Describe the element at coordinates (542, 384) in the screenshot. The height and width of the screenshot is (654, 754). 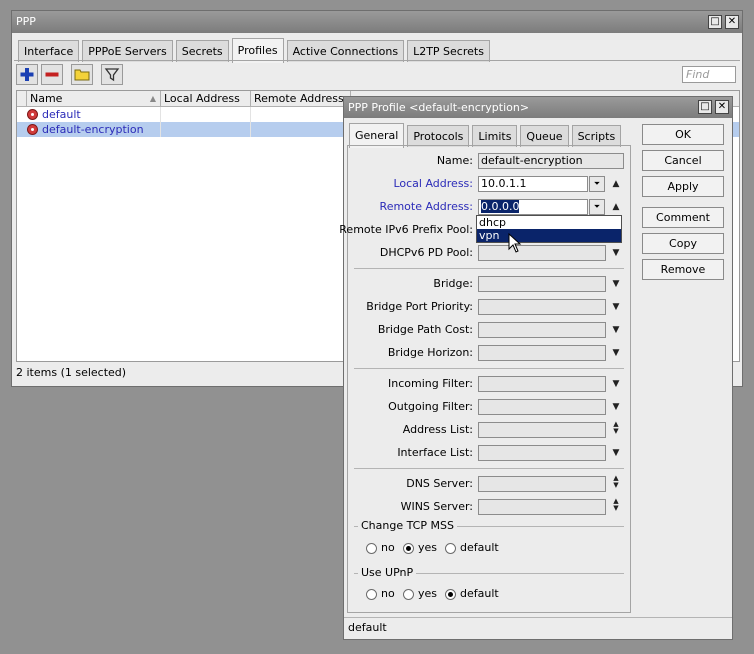
I see `incoming-filter-field` at that location.